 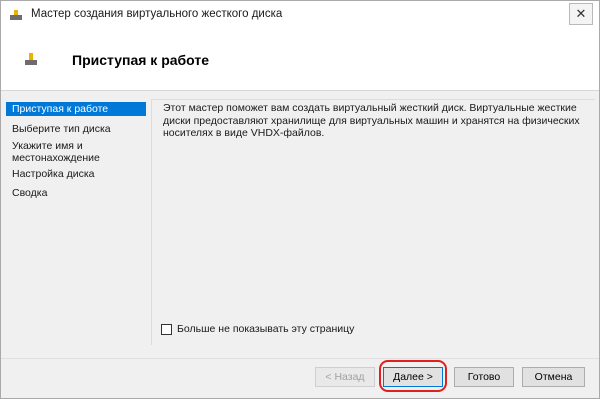 What do you see at coordinates (345, 377) in the screenshot?
I see `back-button: < Назад` at bounding box center [345, 377].